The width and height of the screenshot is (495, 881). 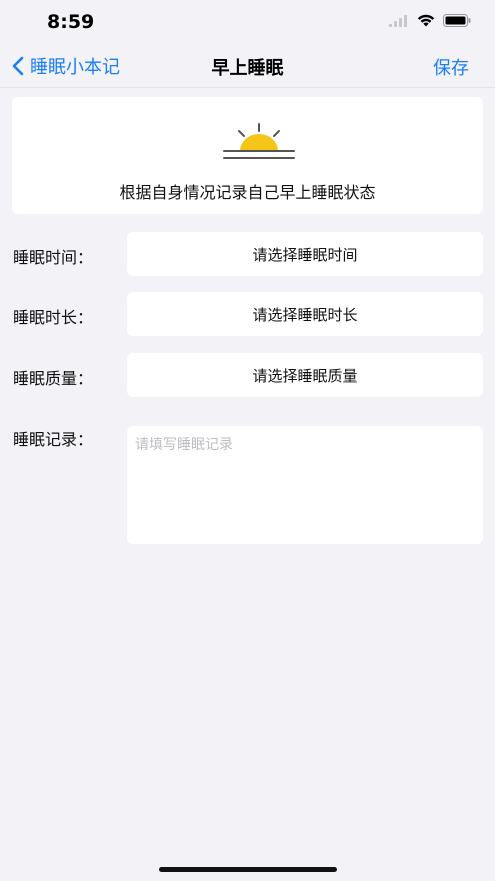 What do you see at coordinates (247, 192) in the screenshot?
I see `intro-text: 根据自身情况记录自己早上睡眠状态` at bounding box center [247, 192].